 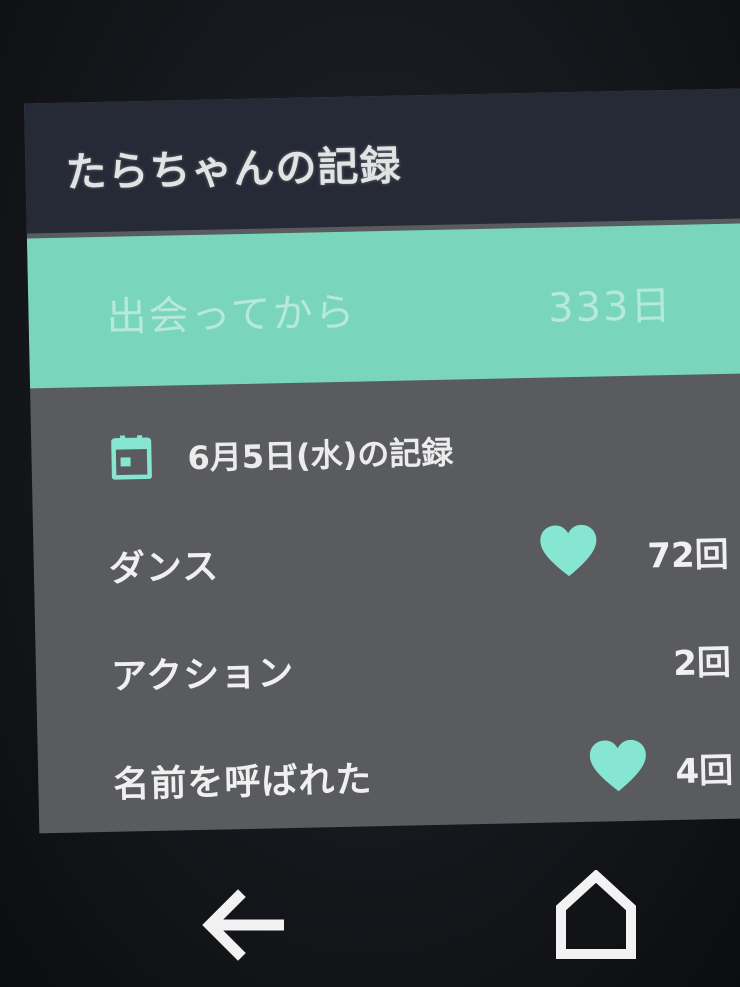 I want to click on row-count: 2回, so click(x=702, y=663).